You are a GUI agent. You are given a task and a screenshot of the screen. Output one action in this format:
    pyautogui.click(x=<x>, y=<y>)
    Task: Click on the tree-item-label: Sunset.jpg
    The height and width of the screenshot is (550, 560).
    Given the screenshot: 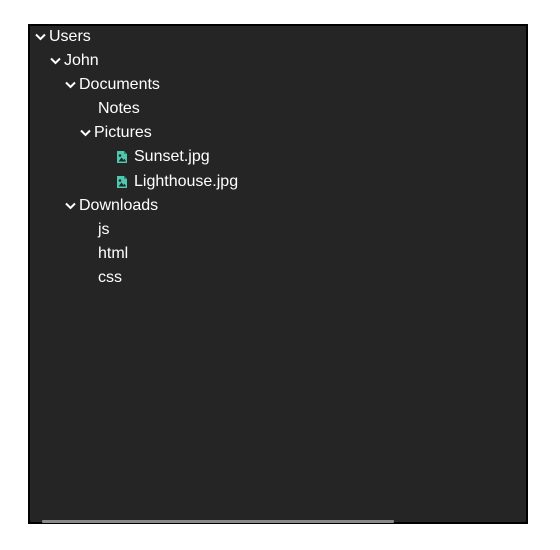 What is the action you would take?
    pyautogui.click(x=172, y=156)
    